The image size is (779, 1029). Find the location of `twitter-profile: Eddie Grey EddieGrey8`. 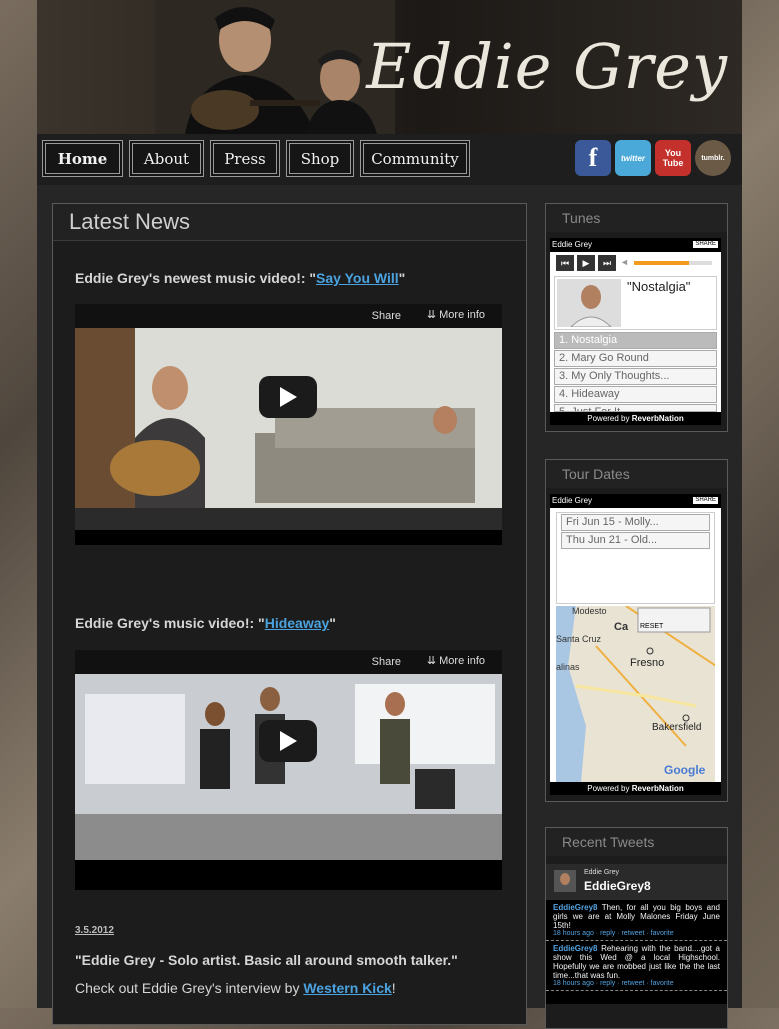

twitter-profile: Eddie Grey EddieGrey8 is located at coordinates (636, 882).